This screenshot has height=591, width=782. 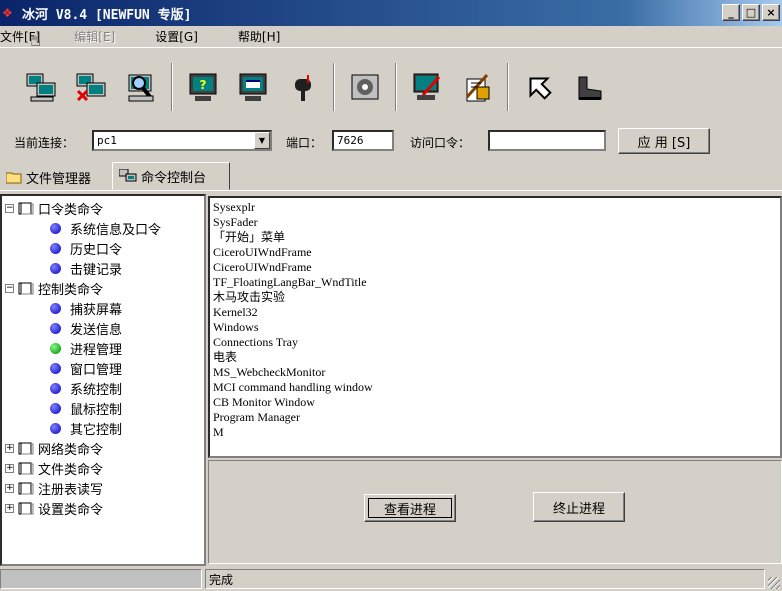 What do you see at coordinates (495, 282) in the screenshot?
I see `list-item: TF_FloatingLangBar_WndTitle` at bounding box center [495, 282].